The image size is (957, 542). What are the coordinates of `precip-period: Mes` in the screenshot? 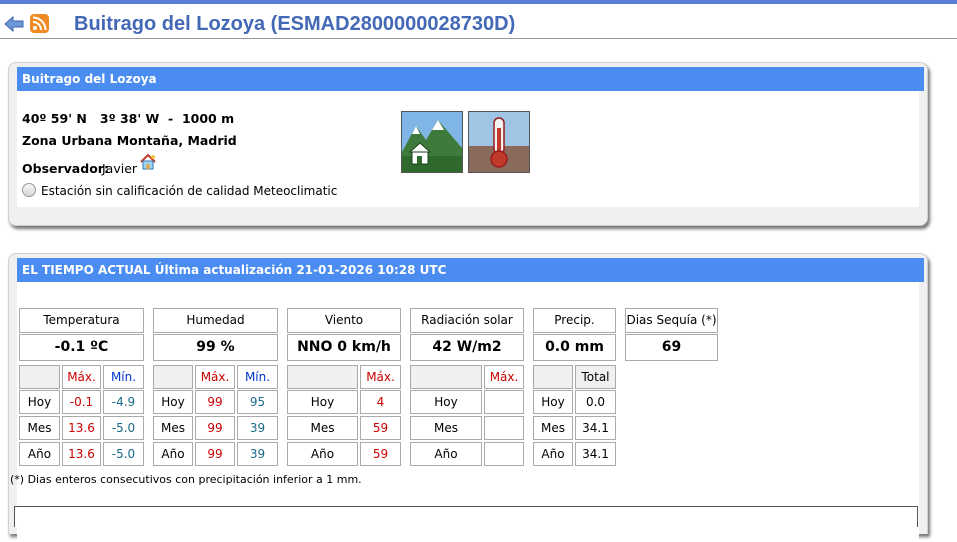 It's located at (553, 428).